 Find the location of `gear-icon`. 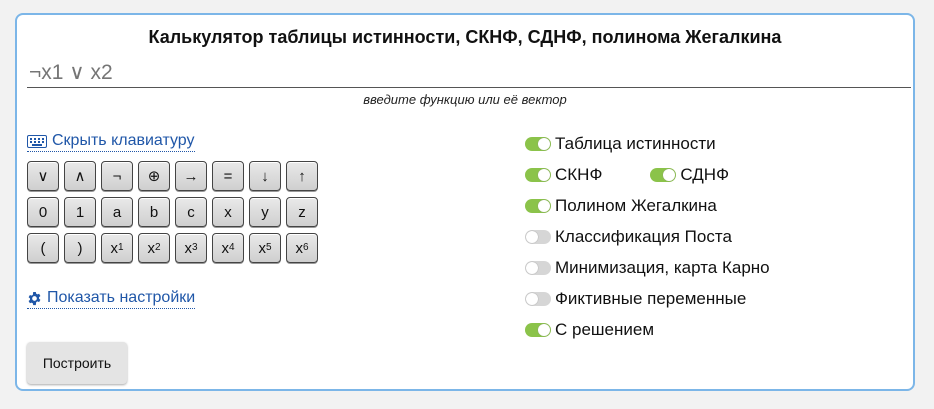

gear-icon is located at coordinates (34, 298).